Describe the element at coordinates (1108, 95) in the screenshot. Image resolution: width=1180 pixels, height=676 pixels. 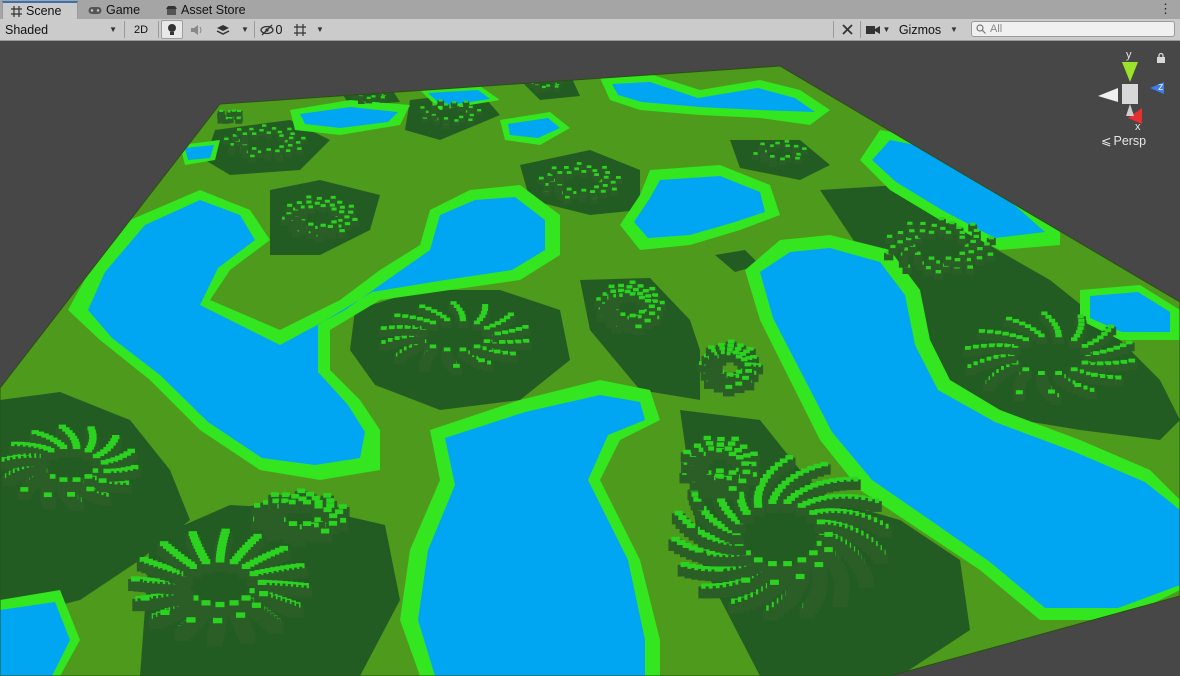
I see `neg-x-axis-cone` at that location.